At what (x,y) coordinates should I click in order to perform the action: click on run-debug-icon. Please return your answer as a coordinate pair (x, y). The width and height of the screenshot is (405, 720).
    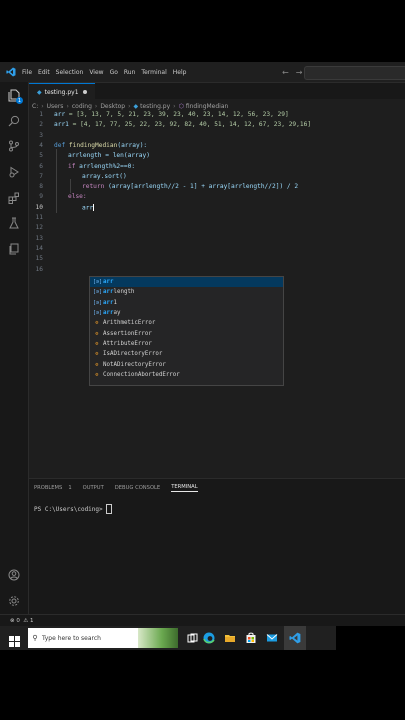
    Looking at the image, I should click on (14, 172).